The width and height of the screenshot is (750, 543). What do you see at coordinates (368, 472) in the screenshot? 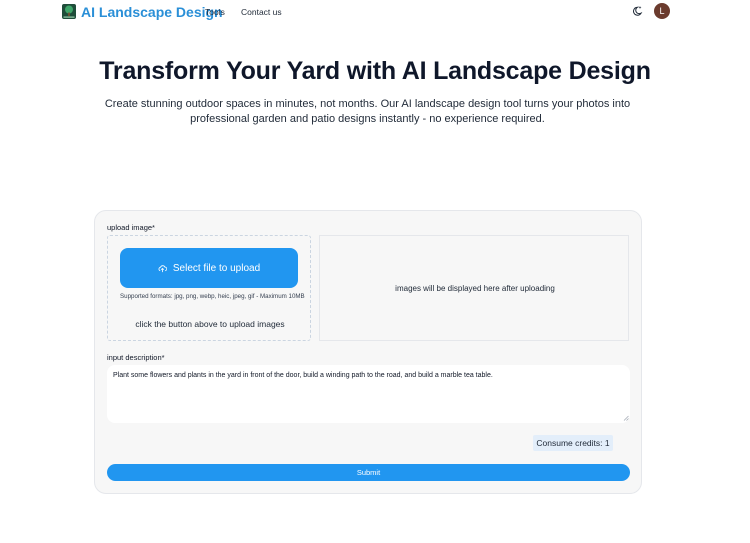
I see `submit-button: Submit` at bounding box center [368, 472].